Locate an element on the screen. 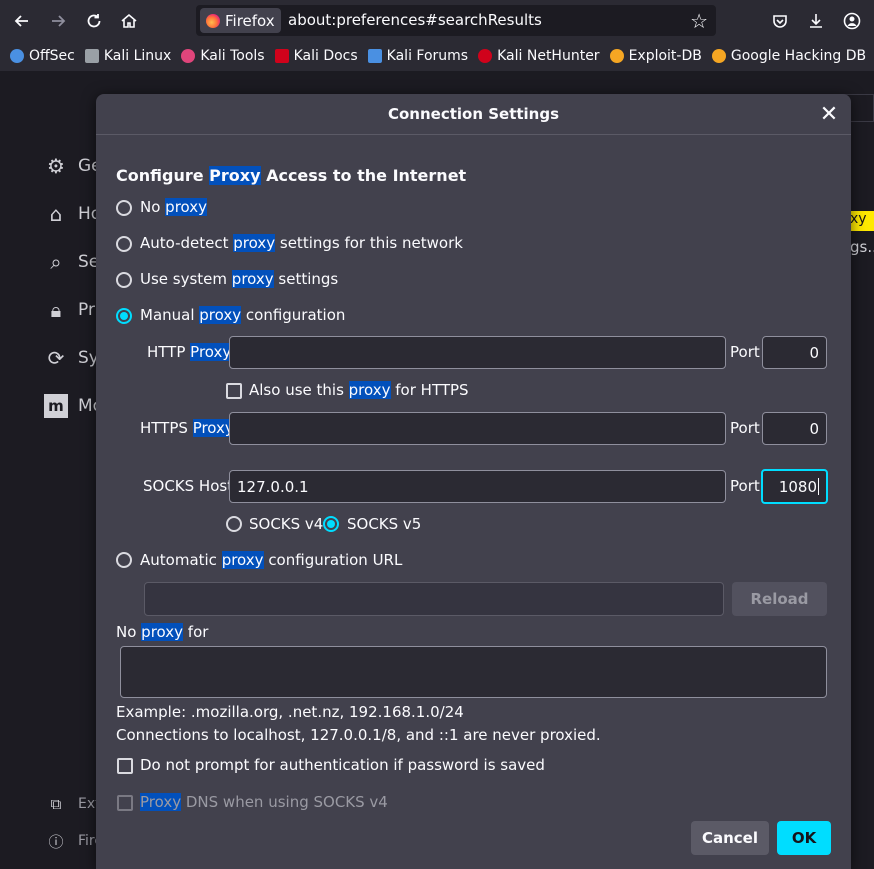  socks-host-input: 127.0.0.1 is located at coordinates (477, 486).